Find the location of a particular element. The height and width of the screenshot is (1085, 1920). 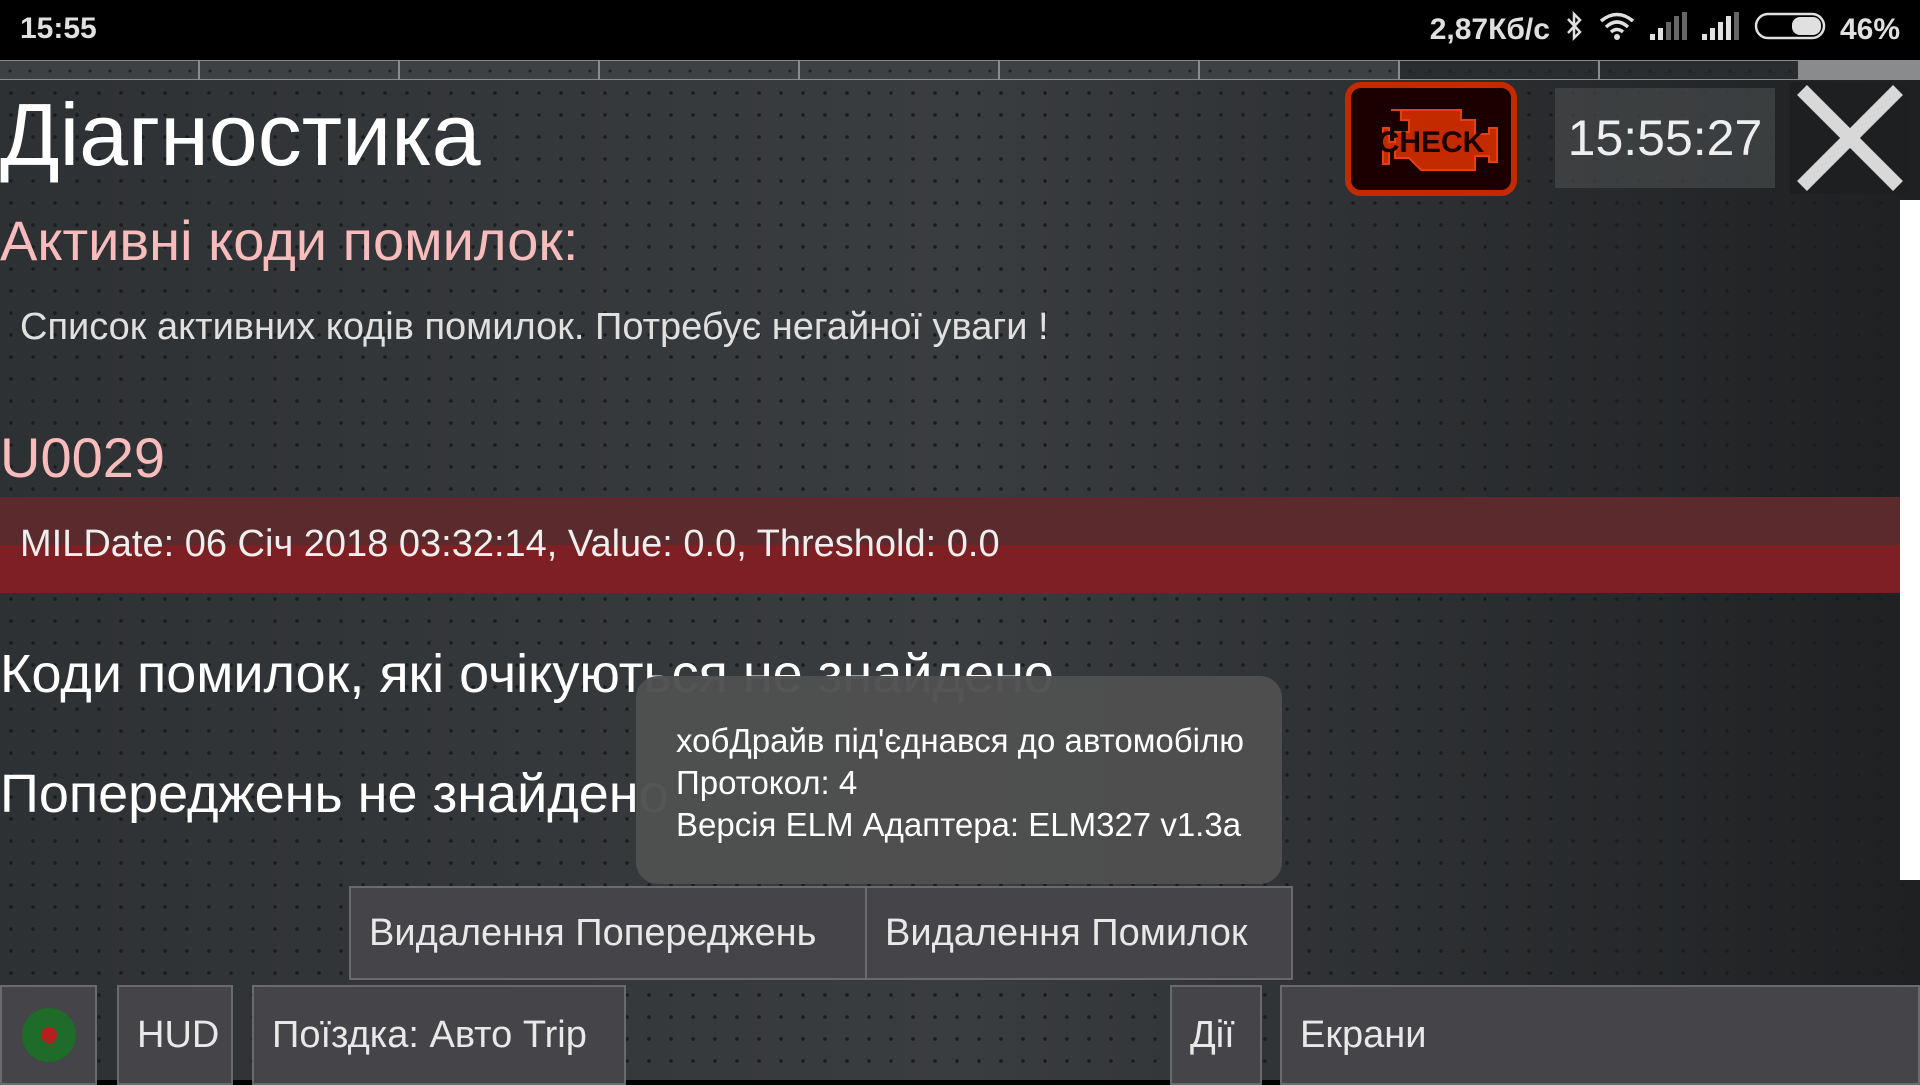

network-speed: 2,87Кб/с is located at coordinates (1489, 29).